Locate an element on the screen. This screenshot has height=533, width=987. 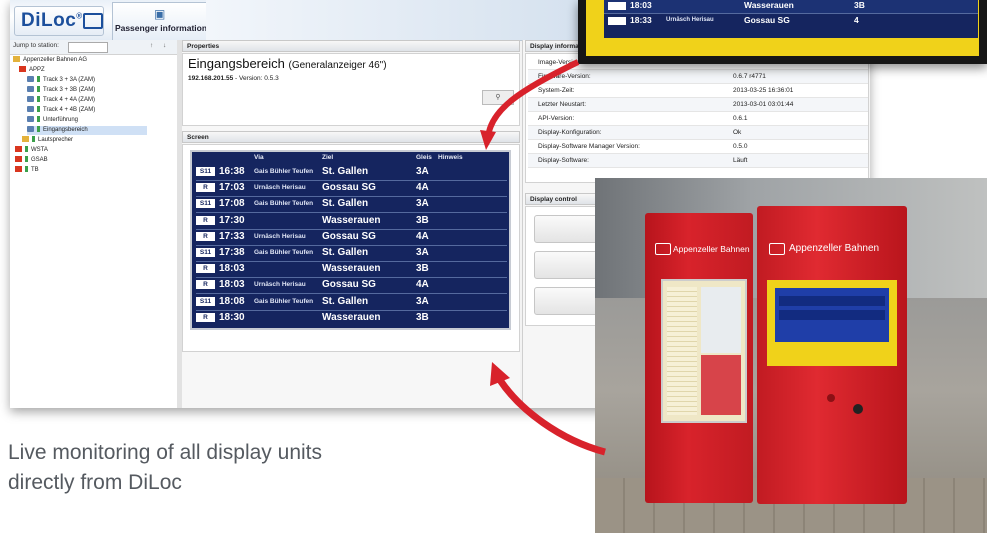
caption-line-1: Live monitoring of all display units is located at coordinates (165, 452).